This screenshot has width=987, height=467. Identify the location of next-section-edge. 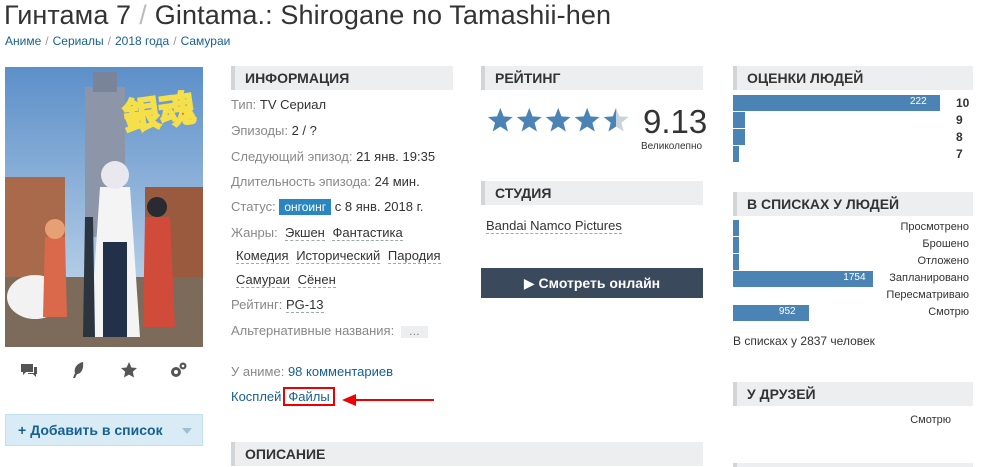
(853, 465).